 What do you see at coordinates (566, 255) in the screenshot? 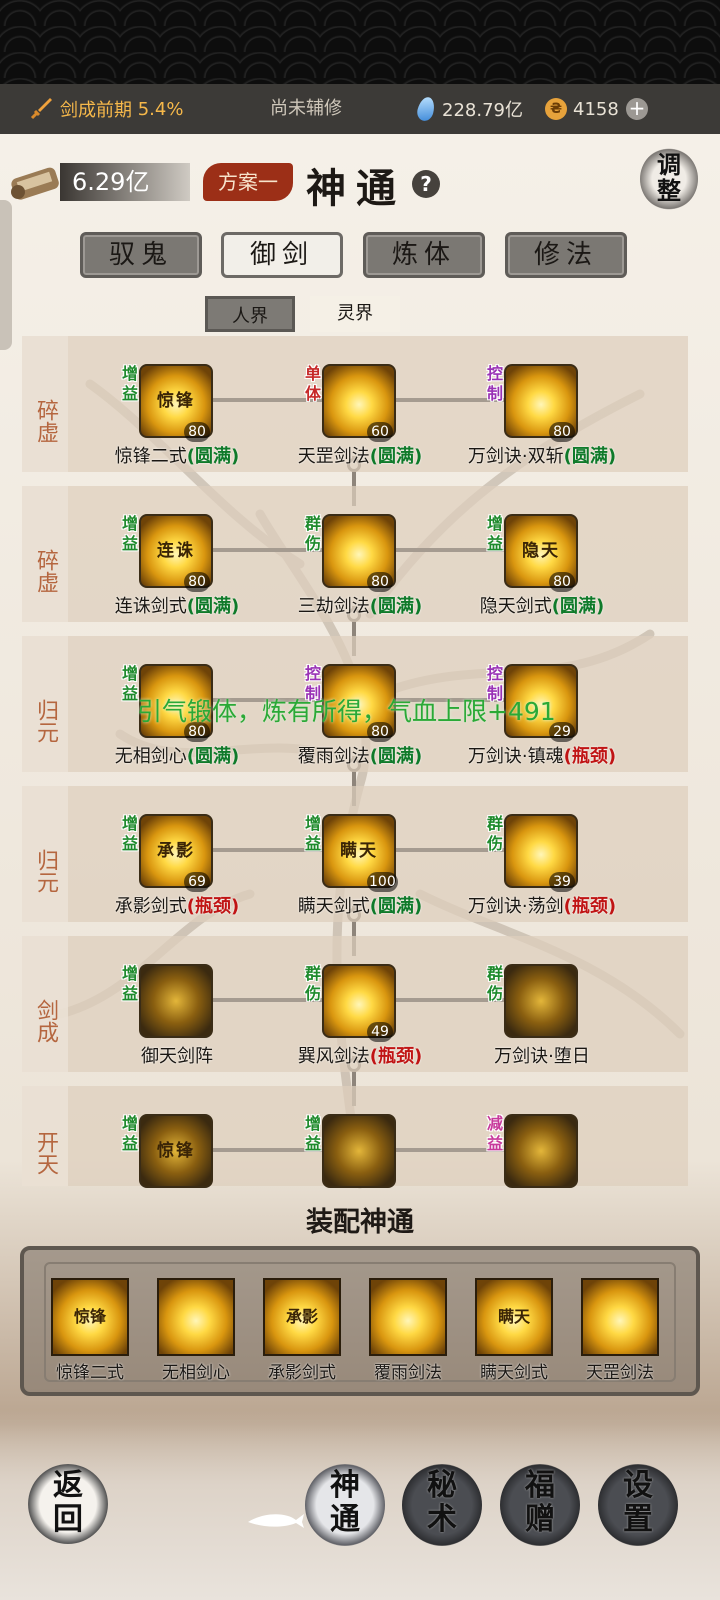
I see `tab-category-3: 修法` at bounding box center [566, 255].